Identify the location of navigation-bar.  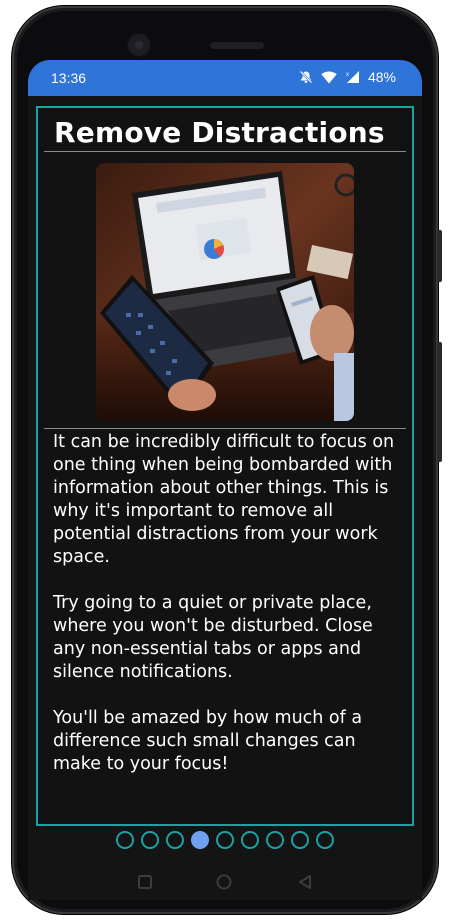
(225, 882).